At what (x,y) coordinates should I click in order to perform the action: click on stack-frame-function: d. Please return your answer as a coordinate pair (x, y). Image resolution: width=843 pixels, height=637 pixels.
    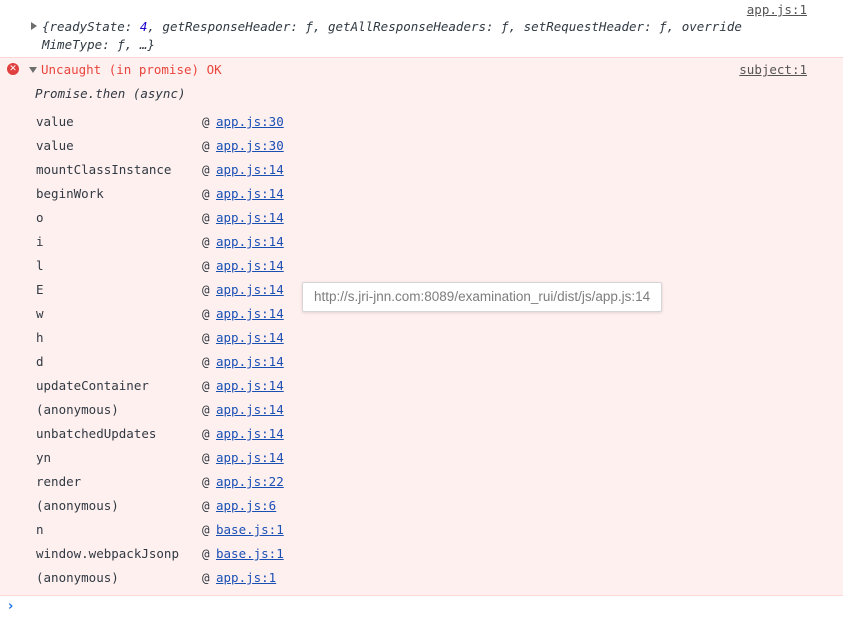
    Looking at the image, I should click on (40, 361).